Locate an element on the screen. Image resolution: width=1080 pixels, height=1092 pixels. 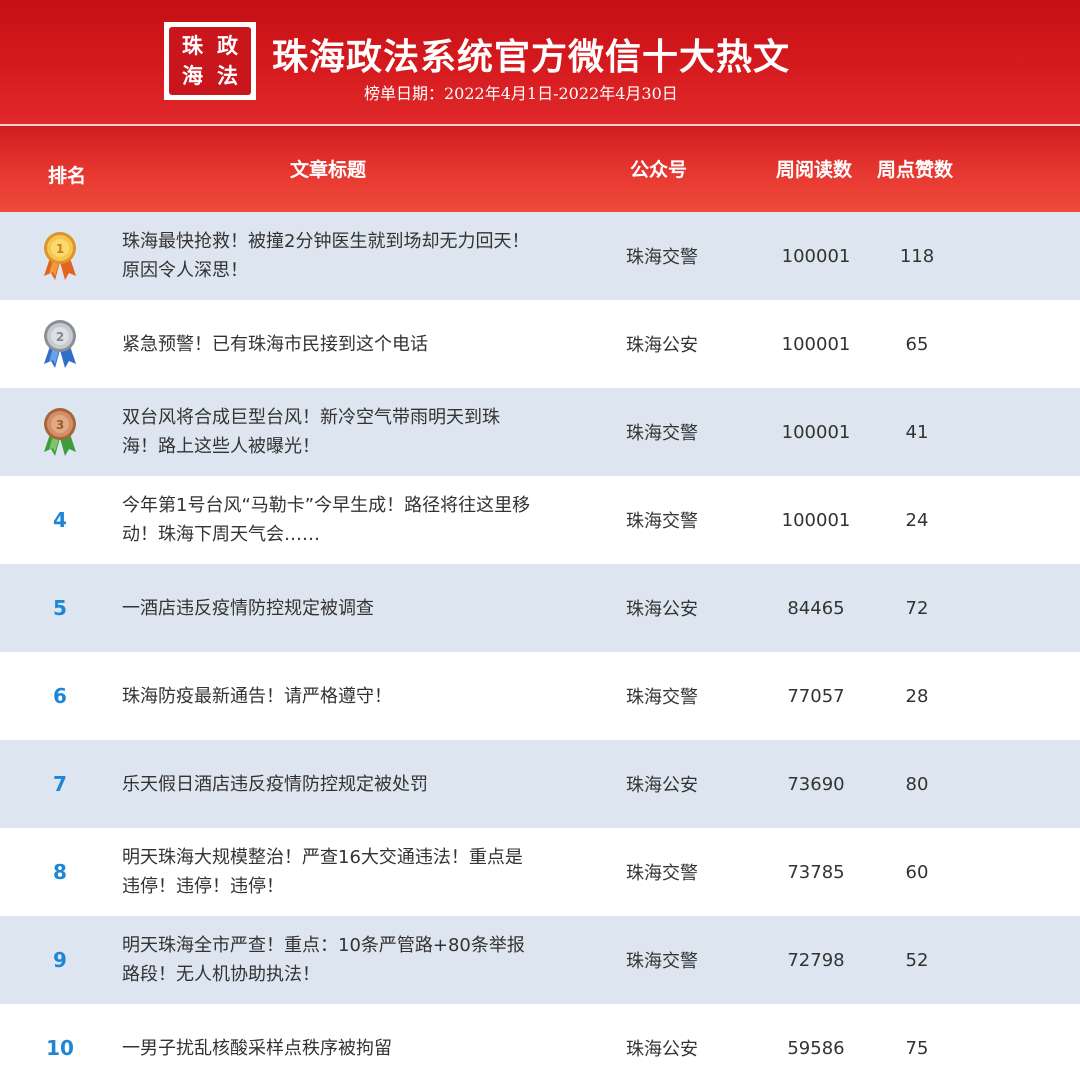
table-row: 2 紧急预警！已有珠海市民接到这个电话 珠海公安 100001 65 is located at coordinates (540, 344).